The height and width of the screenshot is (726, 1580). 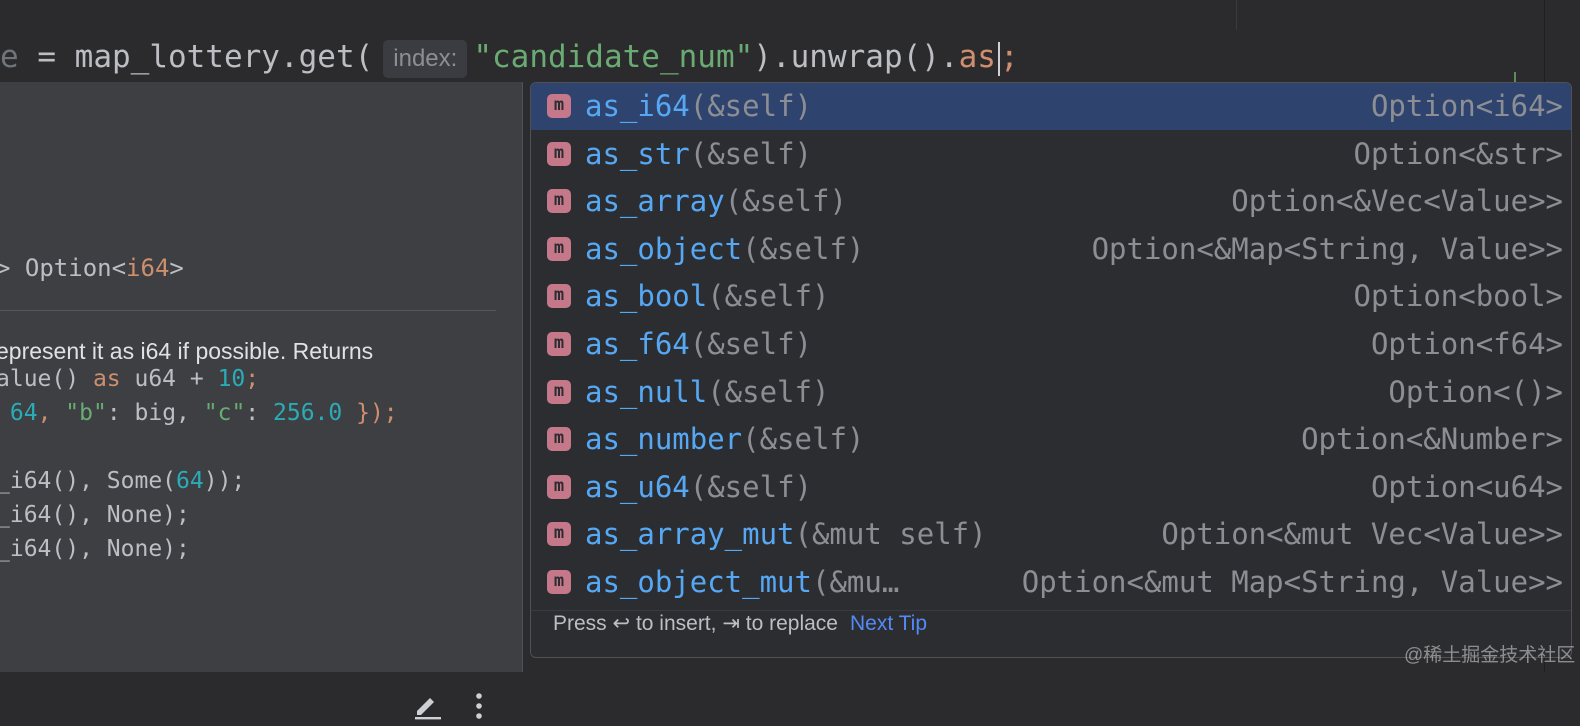 What do you see at coordinates (1051, 344) in the screenshot?
I see `completion-item: m as_f64(&self) Option<f64>` at bounding box center [1051, 344].